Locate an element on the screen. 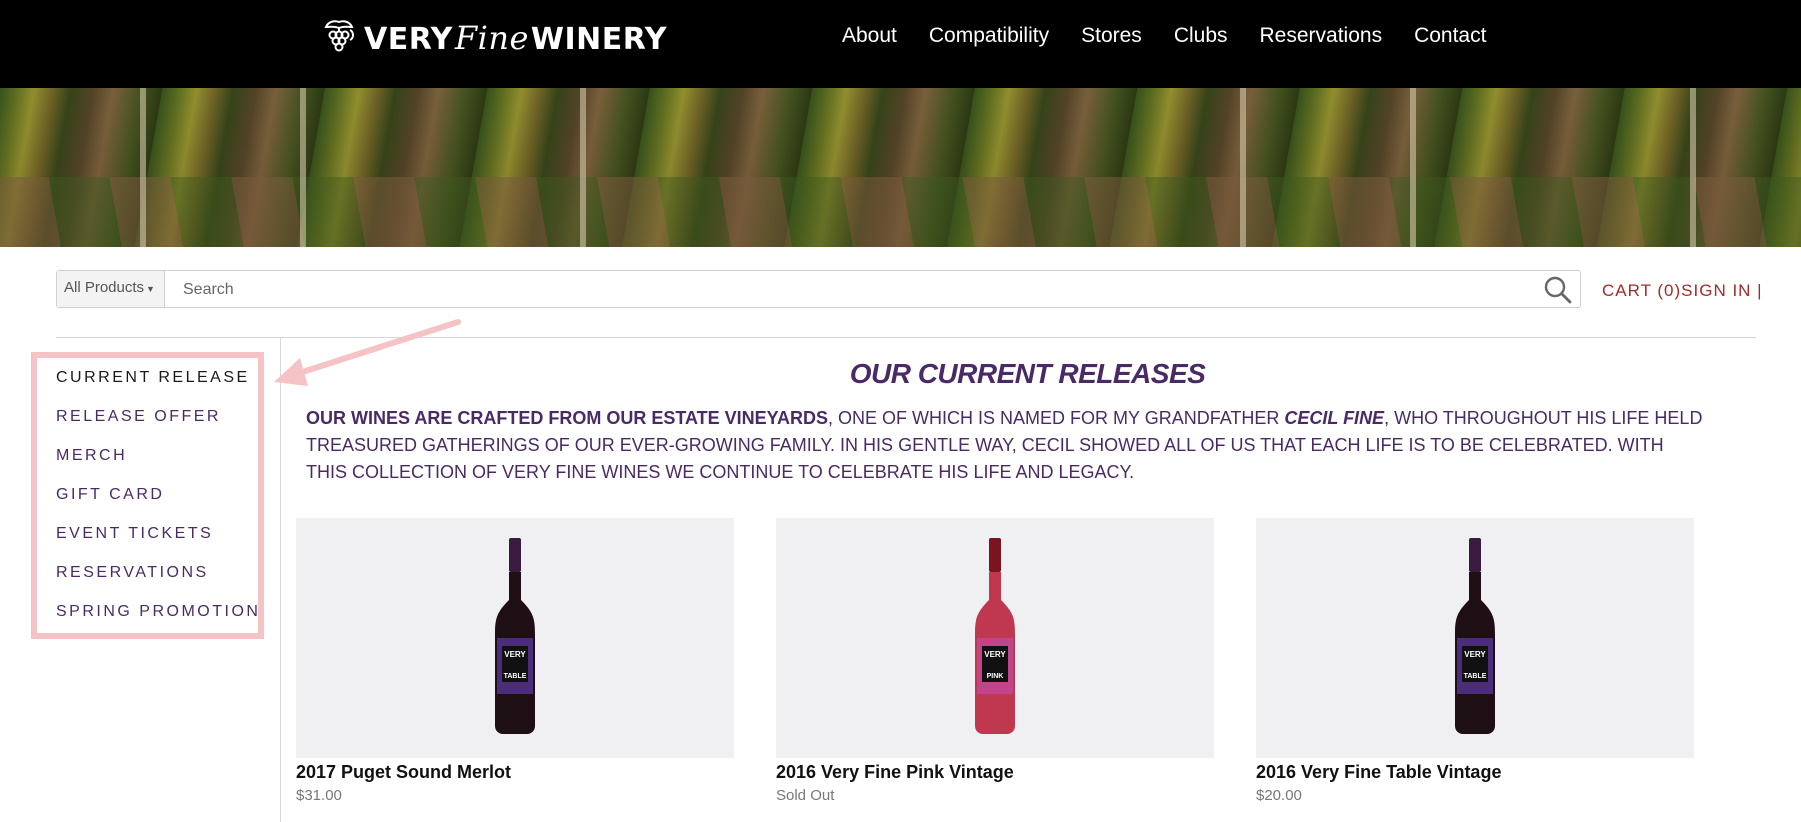  product-image: VERY PINK is located at coordinates (995, 638).